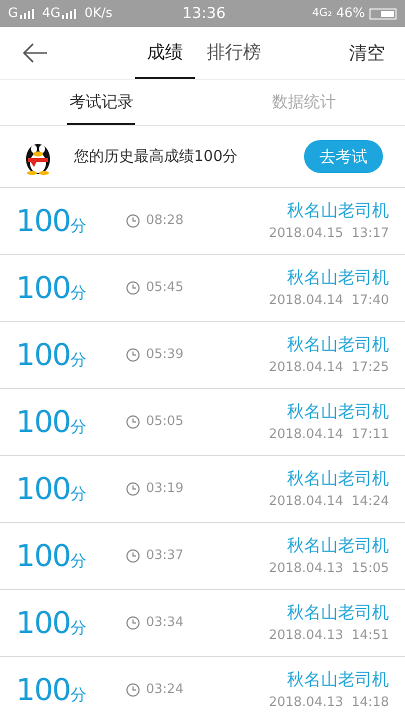  What do you see at coordinates (101, 102) in the screenshot?
I see `sub-tab: 考试记录` at bounding box center [101, 102].